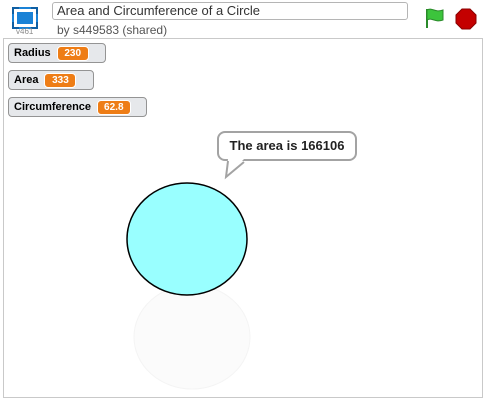  What do you see at coordinates (114, 107) in the screenshot?
I see `monitor-value: 62.8` at bounding box center [114, 107].